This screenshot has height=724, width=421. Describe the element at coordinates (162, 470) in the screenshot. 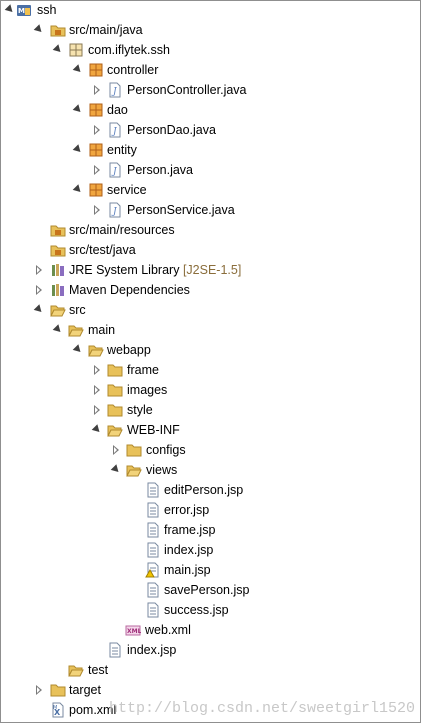

I see `tree-item-label: views` at that location.